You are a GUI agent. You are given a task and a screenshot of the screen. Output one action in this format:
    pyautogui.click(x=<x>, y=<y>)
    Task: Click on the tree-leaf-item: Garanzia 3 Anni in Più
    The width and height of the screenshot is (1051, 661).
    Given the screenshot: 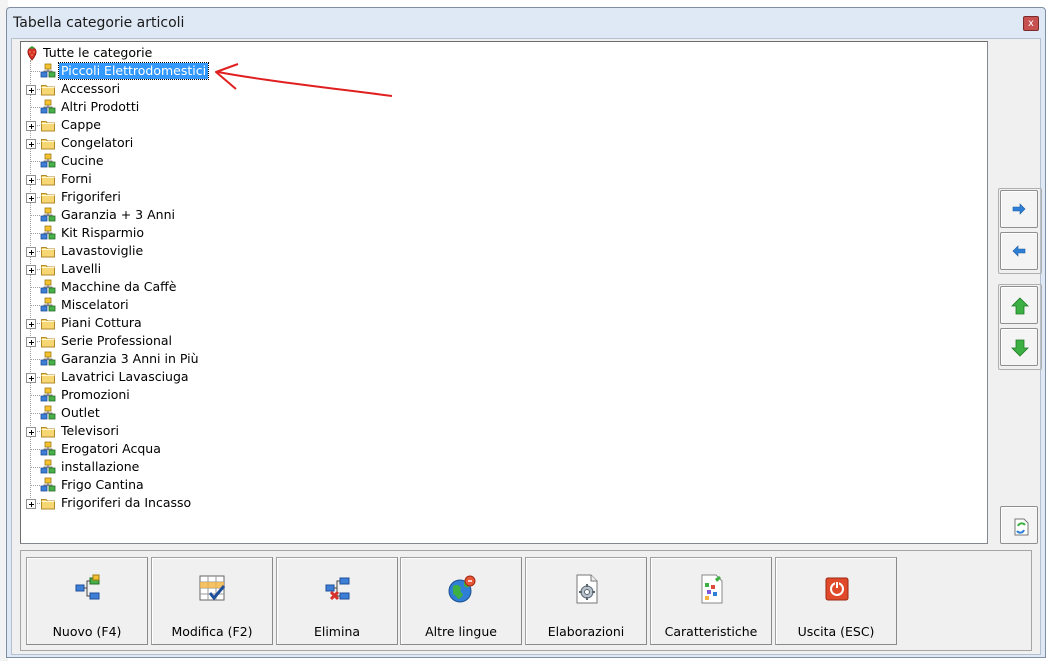 What is the action you would take?
    pyautogui.click(x=171, y=359)
    